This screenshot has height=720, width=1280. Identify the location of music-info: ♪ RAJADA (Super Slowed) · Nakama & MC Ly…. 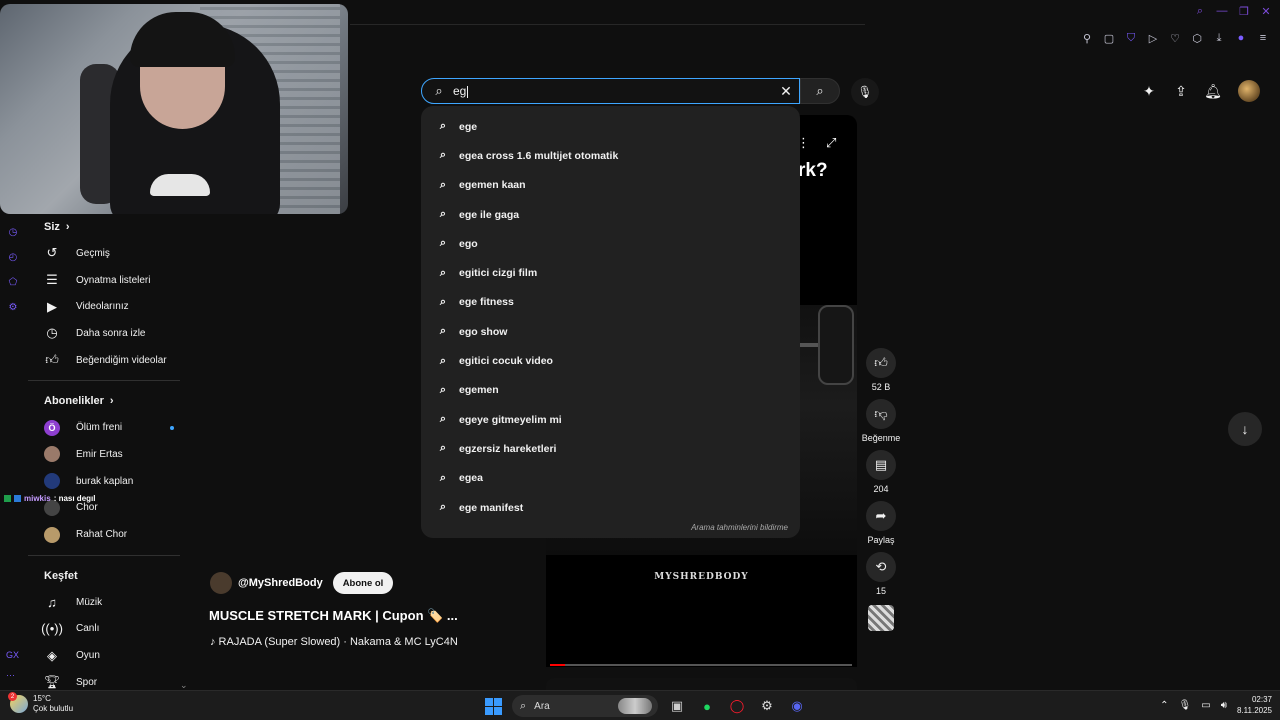
(334, 642).